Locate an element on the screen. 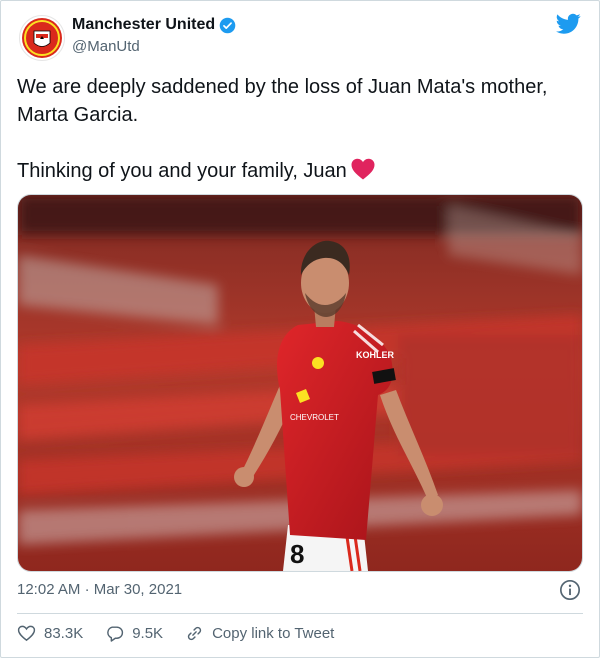 The height and width of the screenshot is (658, 600). account-name: Manchester United is located at coordinates (154, 25).